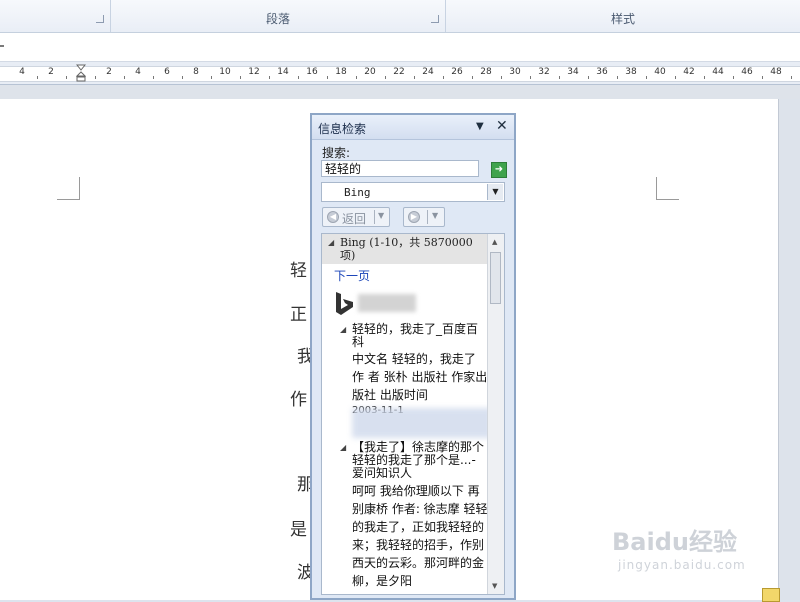 The width and height of the screenshot is (800, 602). Describe the element at coordinates (277, 19) in the screenshot. I see `paragraph-group-label: 段落` at that location.